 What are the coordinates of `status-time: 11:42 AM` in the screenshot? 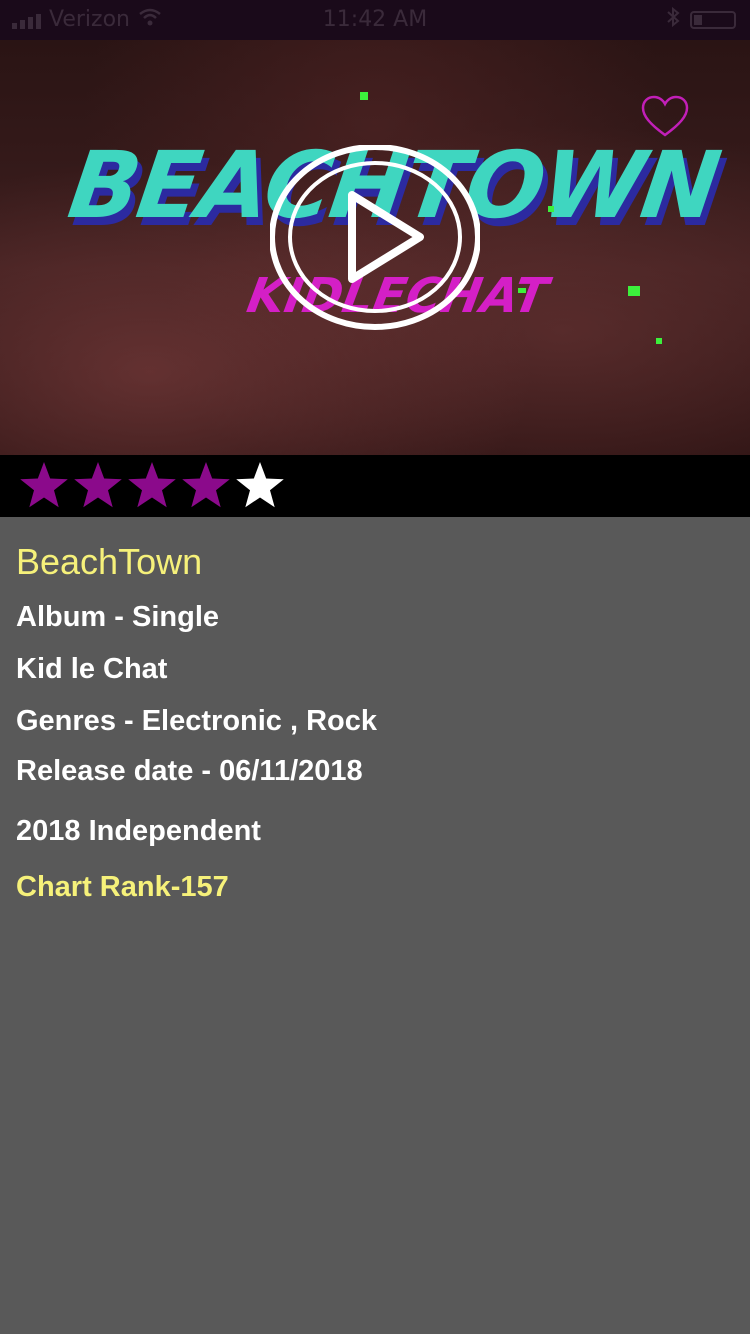 It's located at (375, 19).